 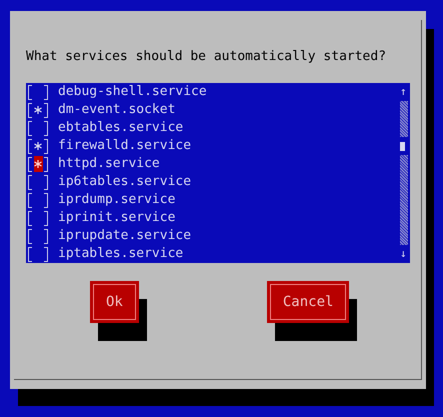 I want to click on service-name: ip6tables.service, so click(x=125, y=182).